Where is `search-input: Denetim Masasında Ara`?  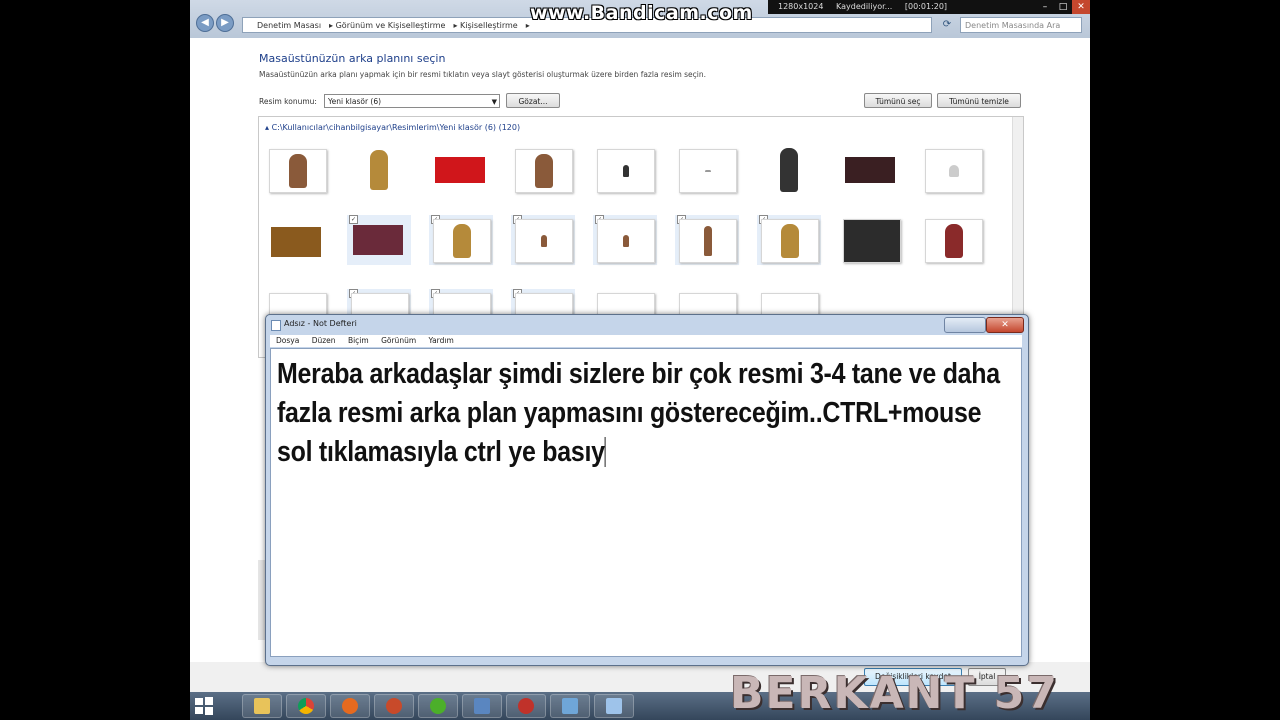
search-input: Denetim Masasında Ara is located at coordinates (1021, 25).